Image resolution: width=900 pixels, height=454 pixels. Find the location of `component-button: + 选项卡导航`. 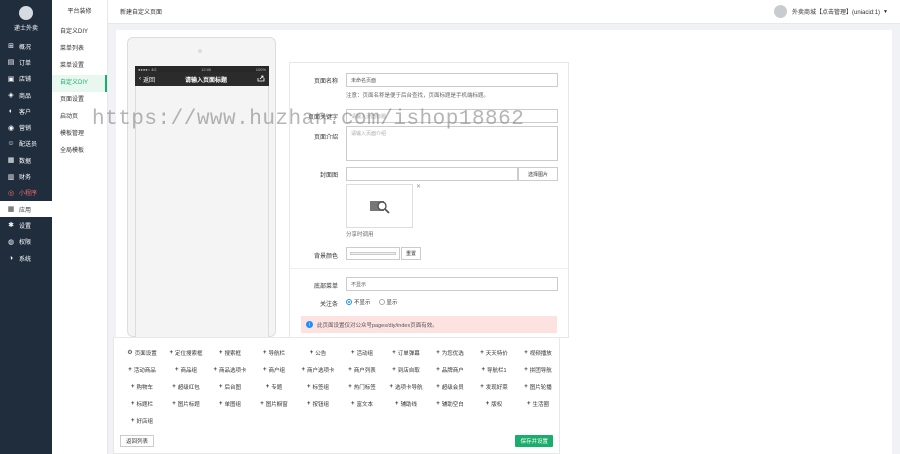

component-button: + 选项卡导航 is located at coordinates (406, 386).